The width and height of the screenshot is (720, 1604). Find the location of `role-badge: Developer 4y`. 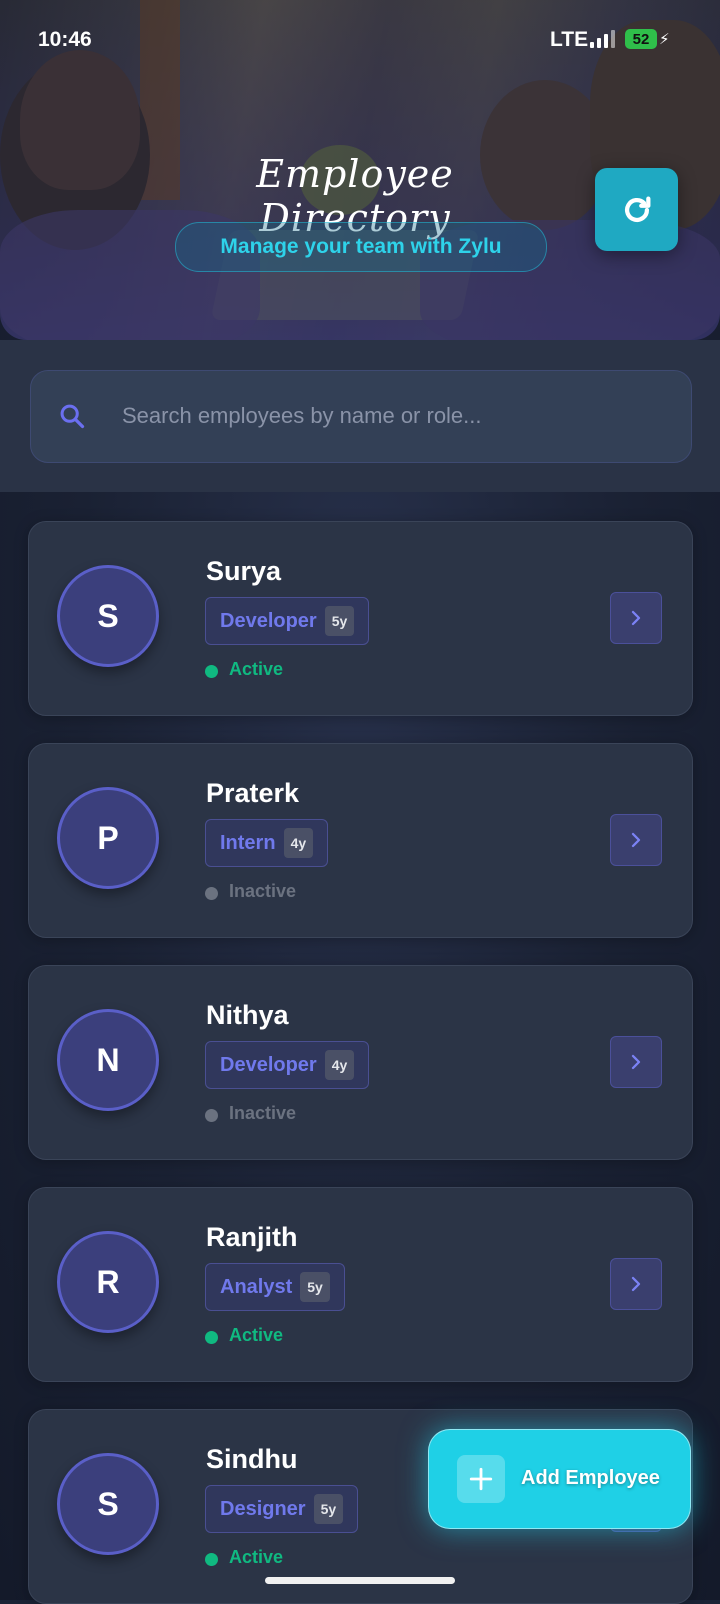

role-badge: Developer 4y is located at coordinates (287, 1065).